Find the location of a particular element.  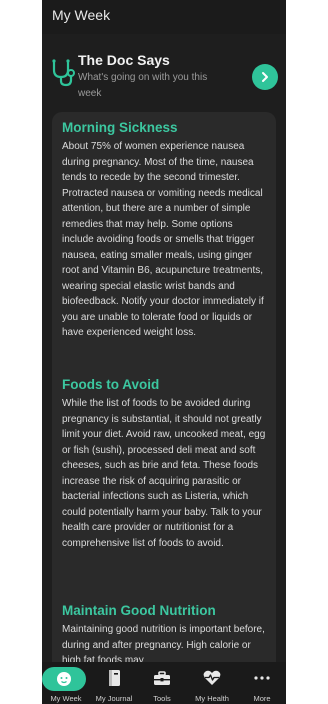

chevron-right-icon is located at coordinates (265, 77).